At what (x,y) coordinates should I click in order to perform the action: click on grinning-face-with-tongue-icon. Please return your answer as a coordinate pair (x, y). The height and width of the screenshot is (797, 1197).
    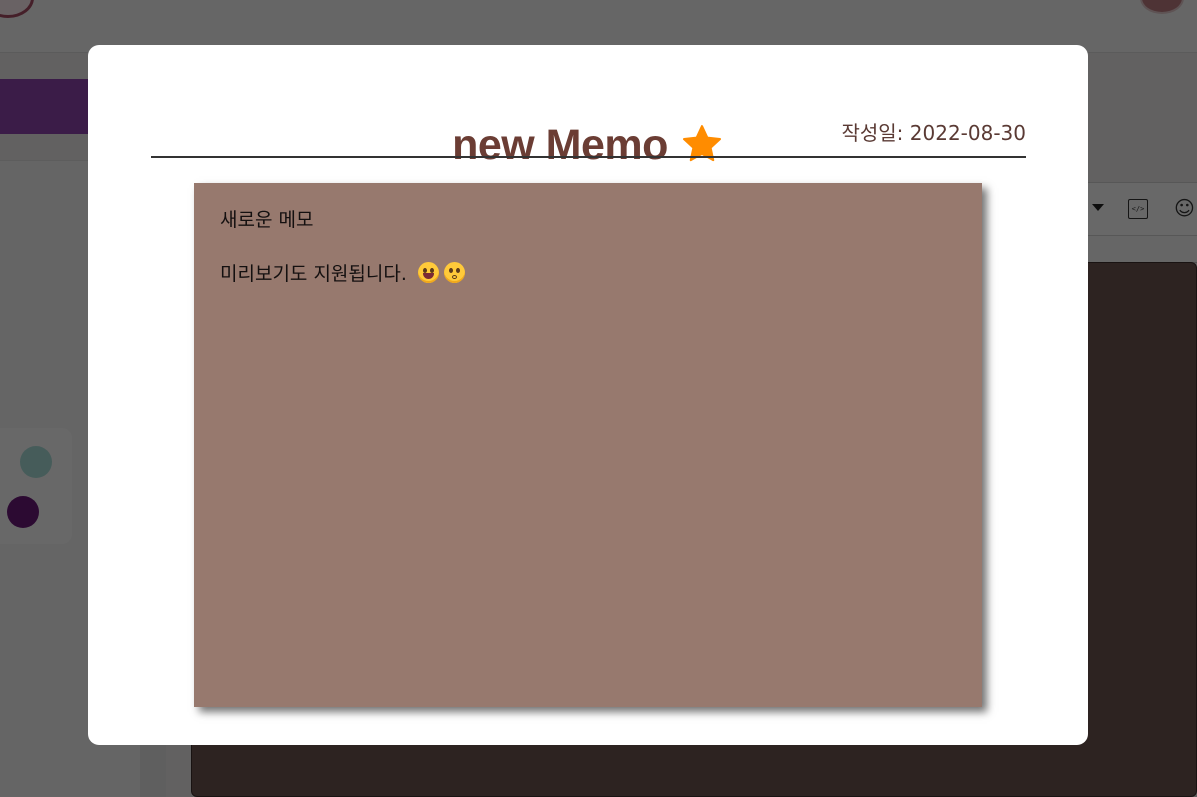
    Looking at the image, I should click on (428, 272).